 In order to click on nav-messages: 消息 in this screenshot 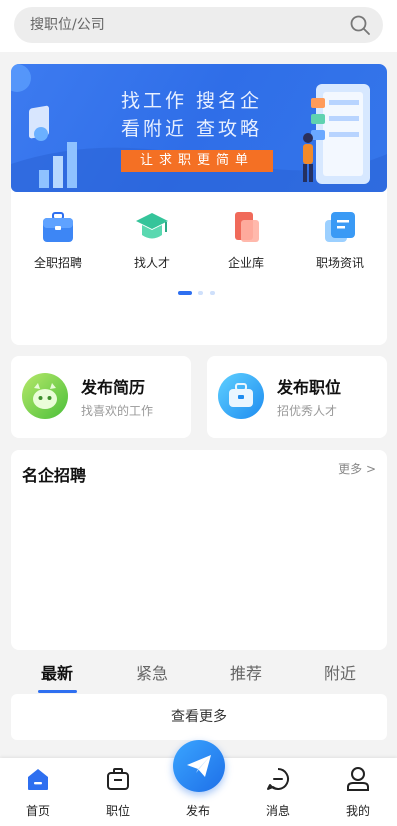, I will do `click(278, 794)`.